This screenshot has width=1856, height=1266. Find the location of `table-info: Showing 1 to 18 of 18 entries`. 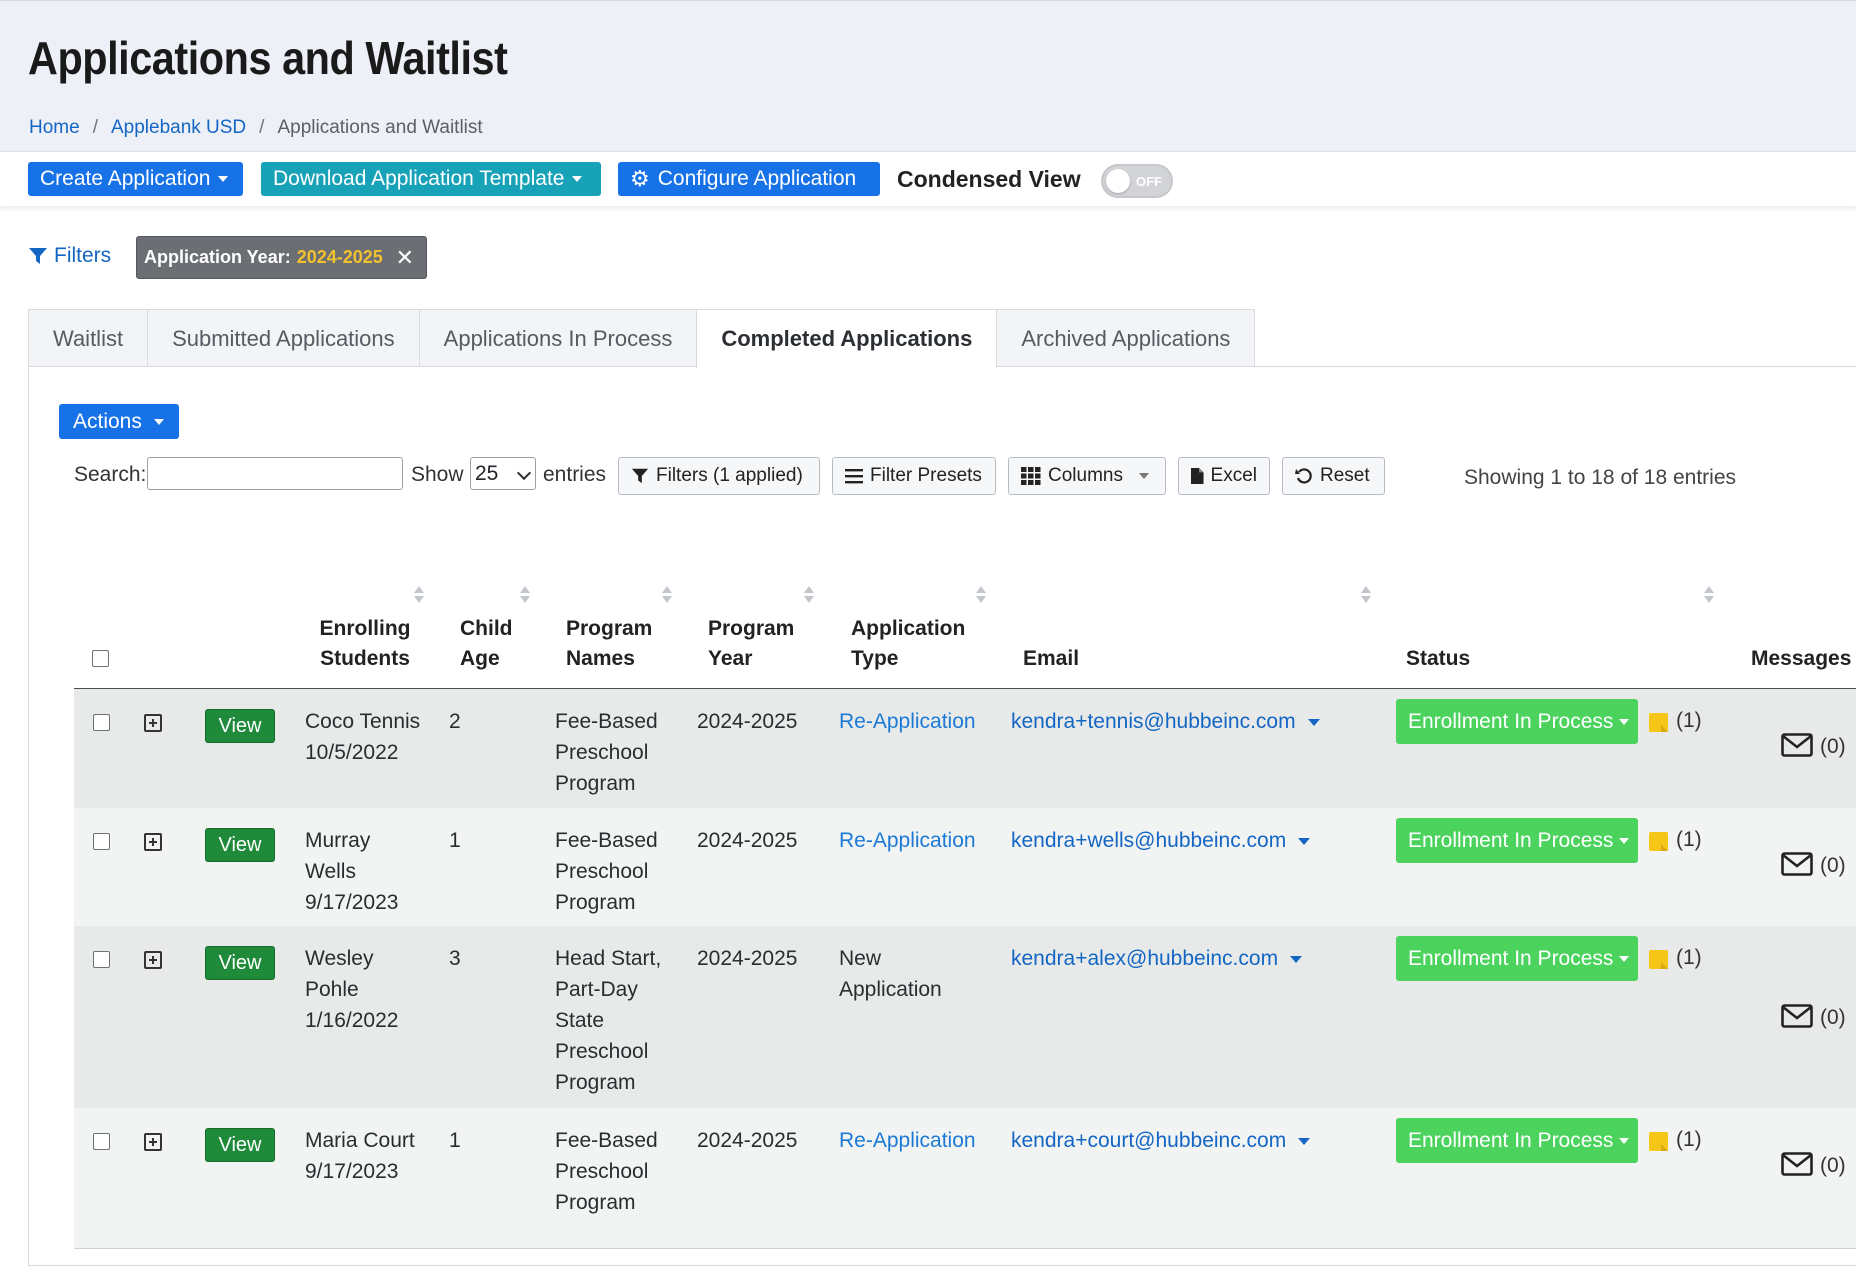

table-info: Showing 1 to 18 of 18 entries is located at coordinates (1600, 477).